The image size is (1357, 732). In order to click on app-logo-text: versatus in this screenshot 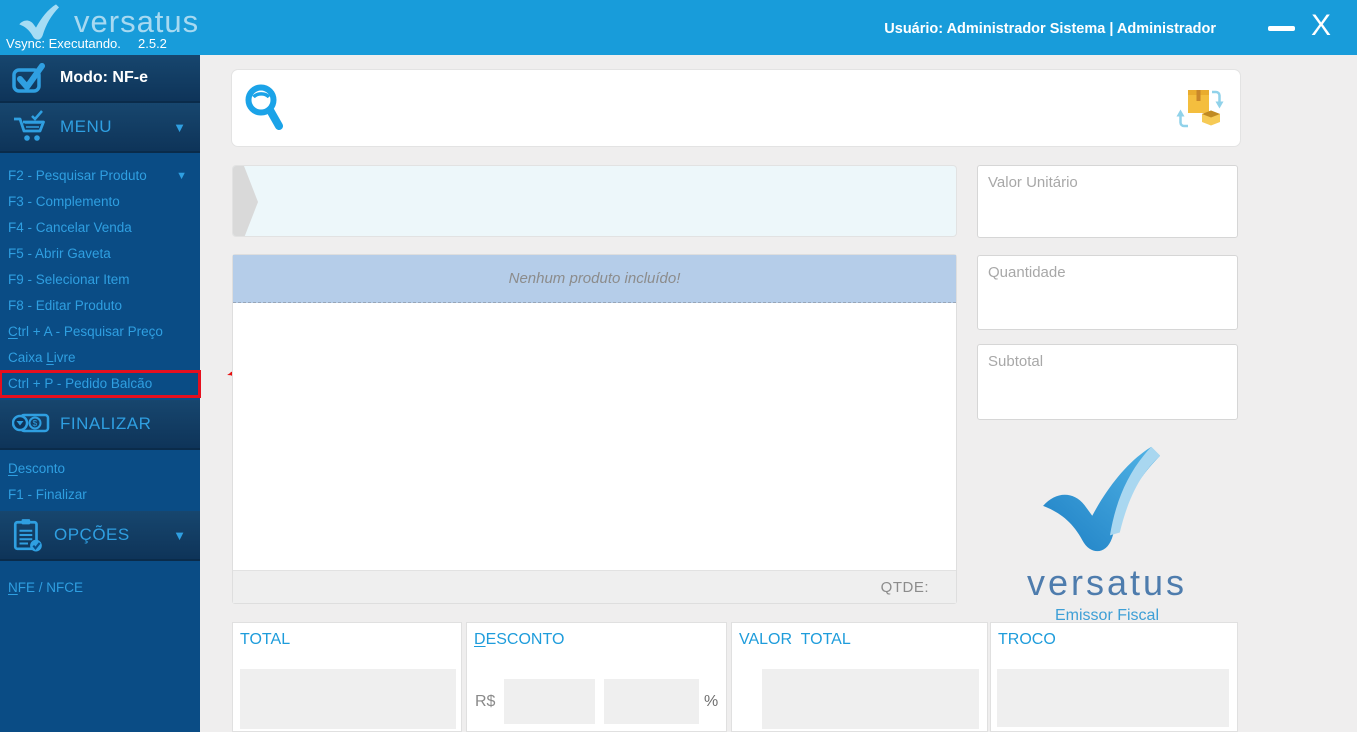, I will do `click(137, 21)`.